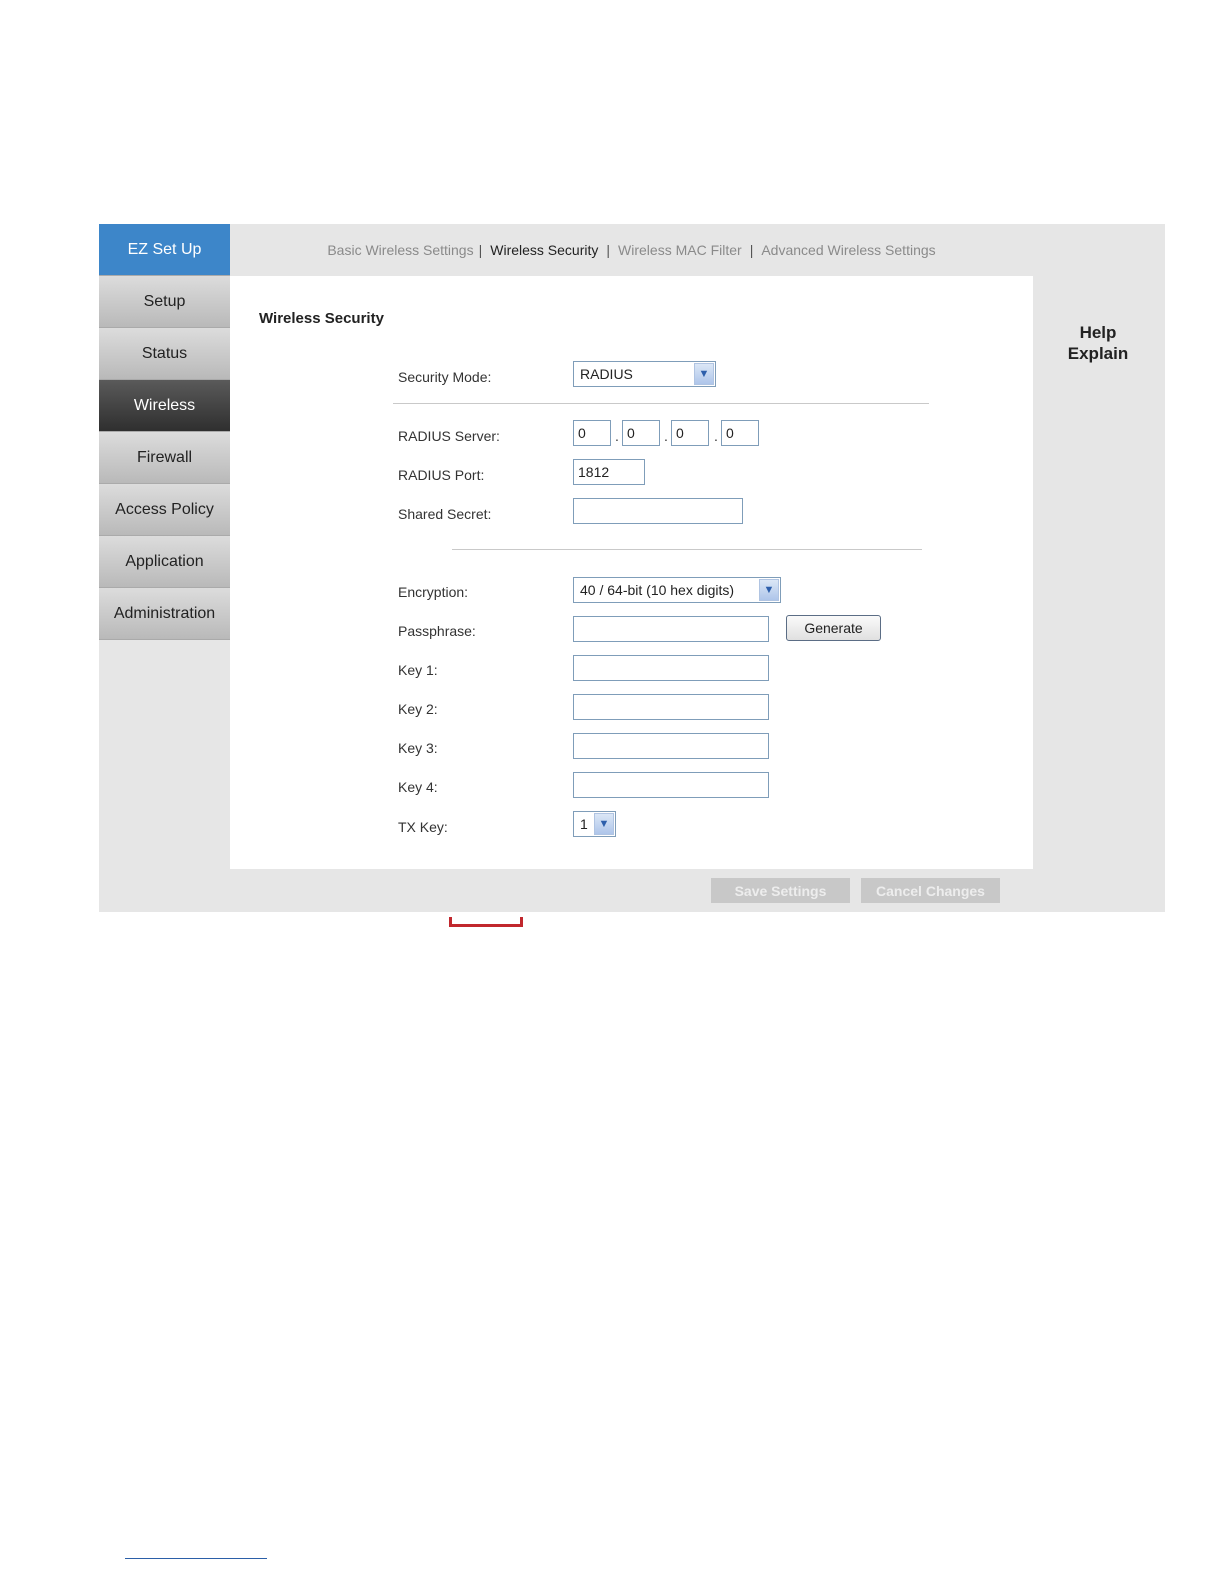 This screenshot has height=1584, width=1224. Describe the element at coordinates (1098, 332) in the screenshot. I see `help-label: Help` at that location.